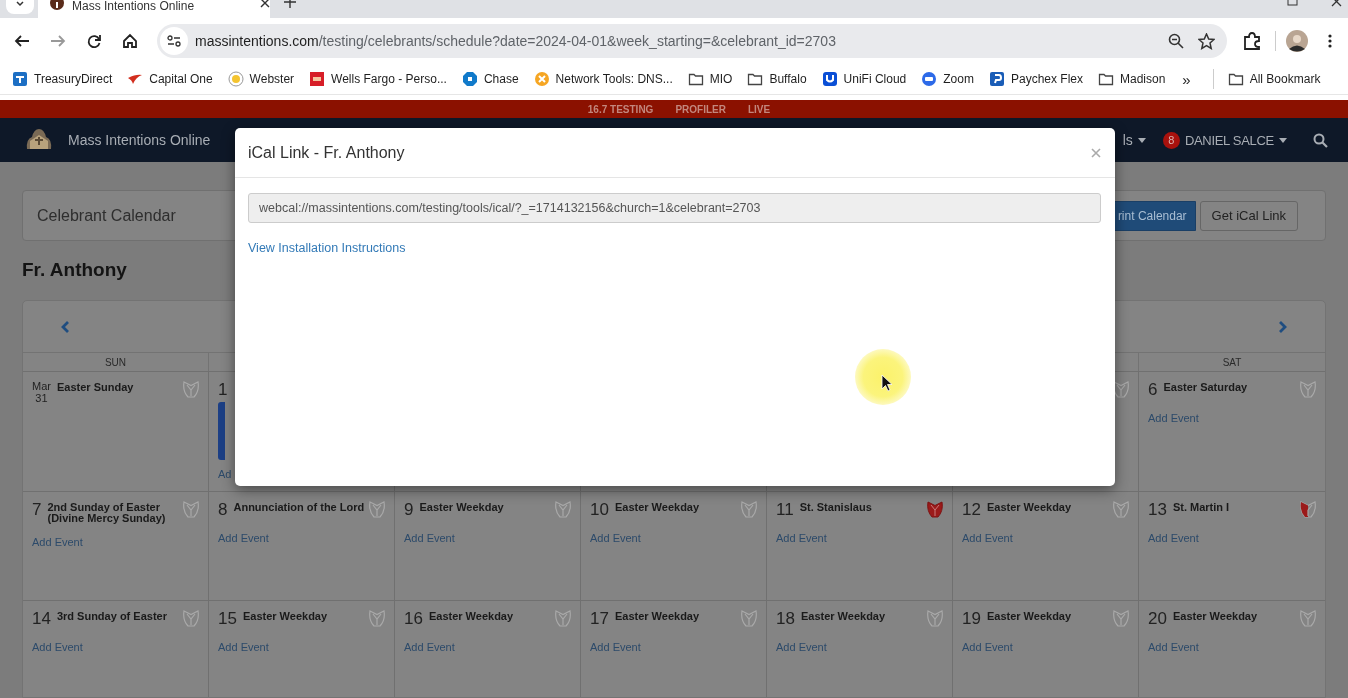  I want to click on feast-title: Easter Saturday, so click(1206, 386).